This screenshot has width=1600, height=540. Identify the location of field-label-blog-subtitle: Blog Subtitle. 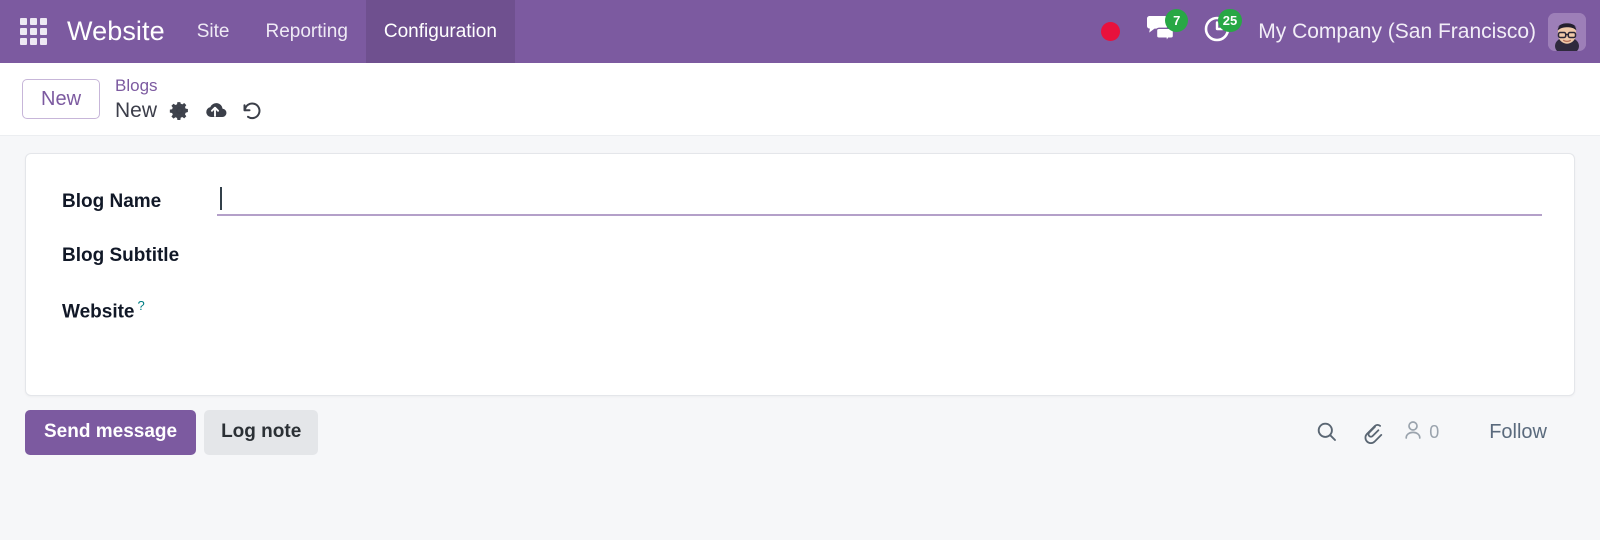
(121, 255).